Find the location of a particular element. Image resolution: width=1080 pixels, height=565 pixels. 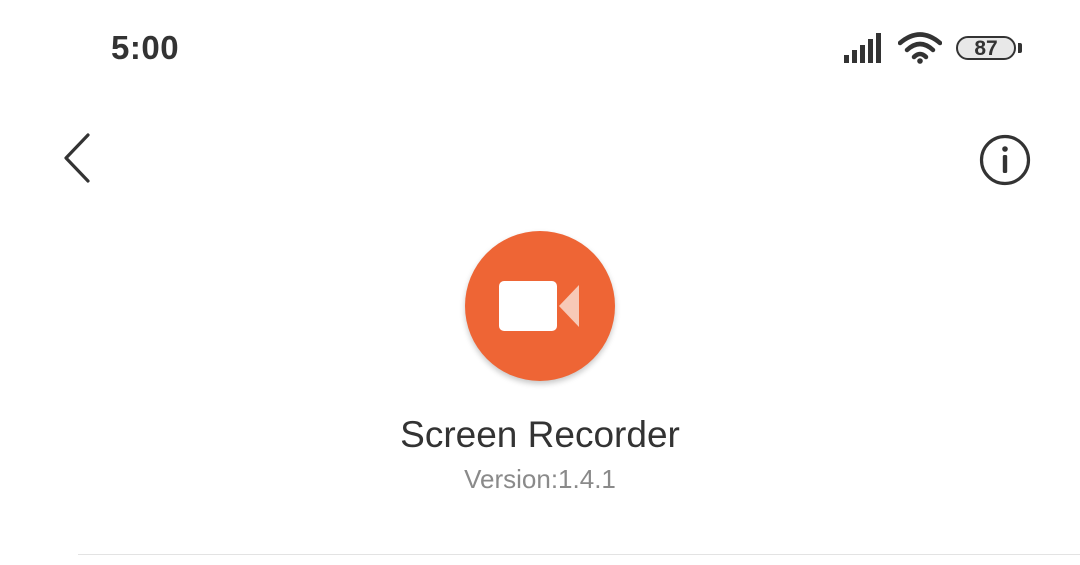

video-camera-icon is located at coordinates (539, 306).